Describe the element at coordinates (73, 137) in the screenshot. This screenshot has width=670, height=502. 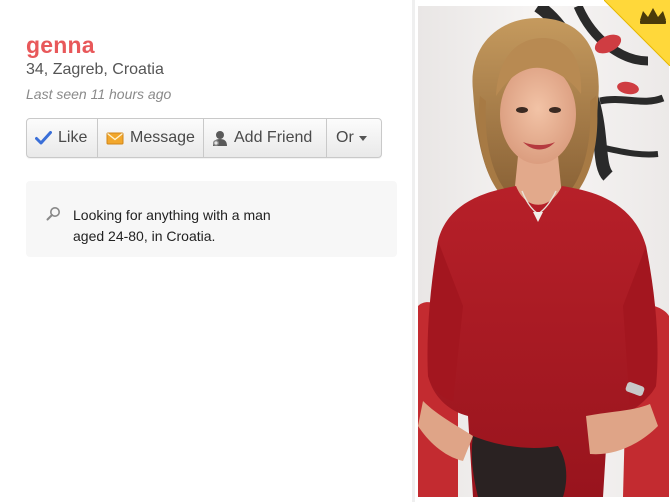
I see `like-label: Like` at that location.